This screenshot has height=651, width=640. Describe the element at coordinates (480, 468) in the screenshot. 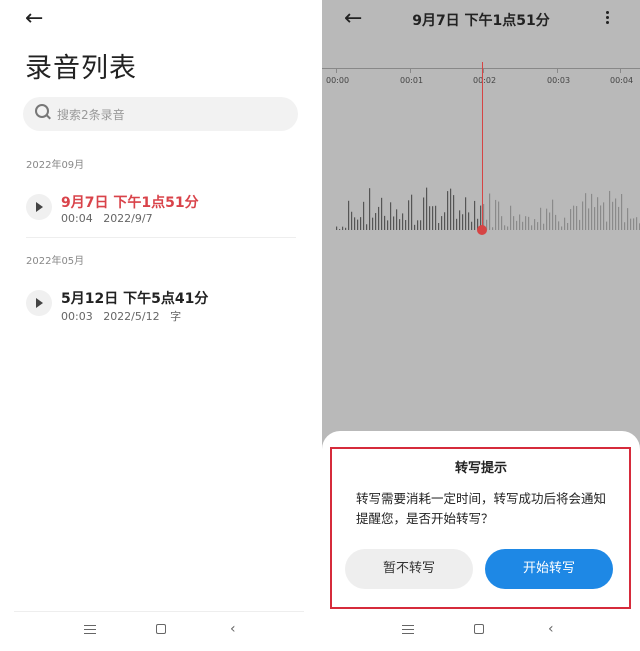

I see `dialog-title: 转写提示` at that location.